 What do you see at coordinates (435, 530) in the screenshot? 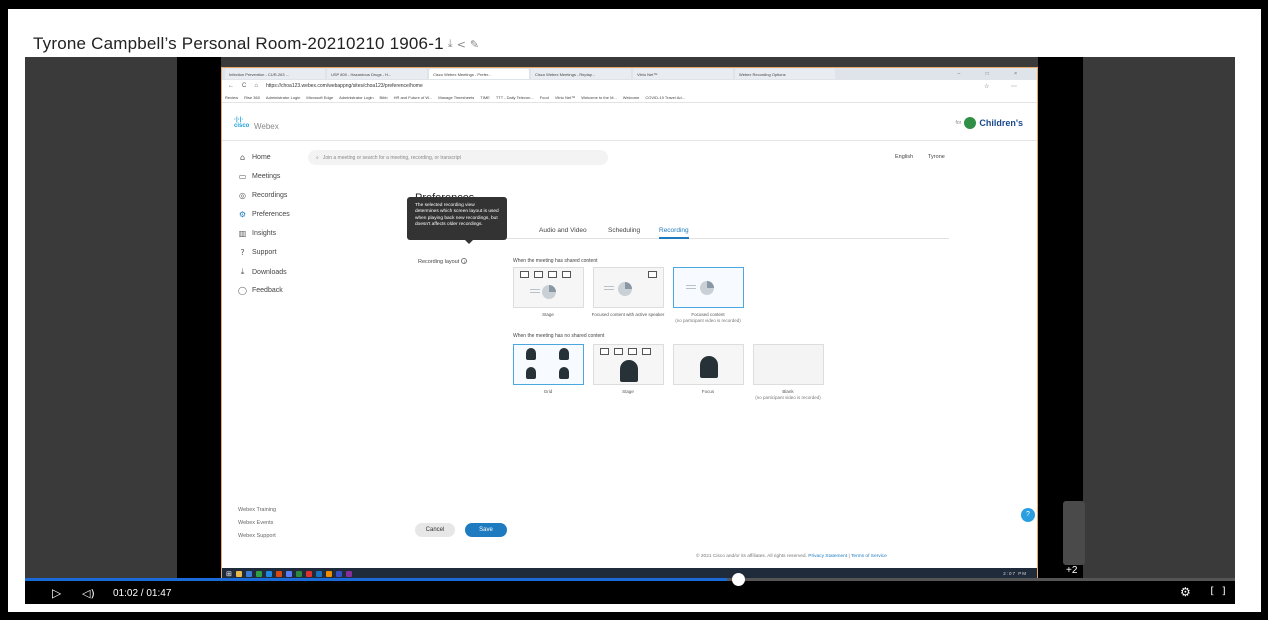
I see `cancel-button: Cancel` at bounding box center [435, 530].